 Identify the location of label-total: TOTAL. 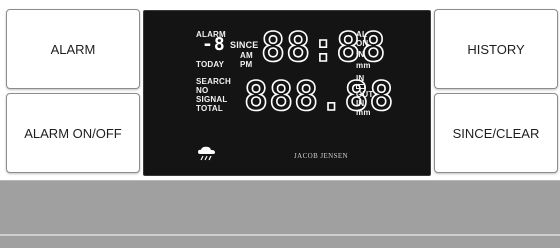
(209, 108).